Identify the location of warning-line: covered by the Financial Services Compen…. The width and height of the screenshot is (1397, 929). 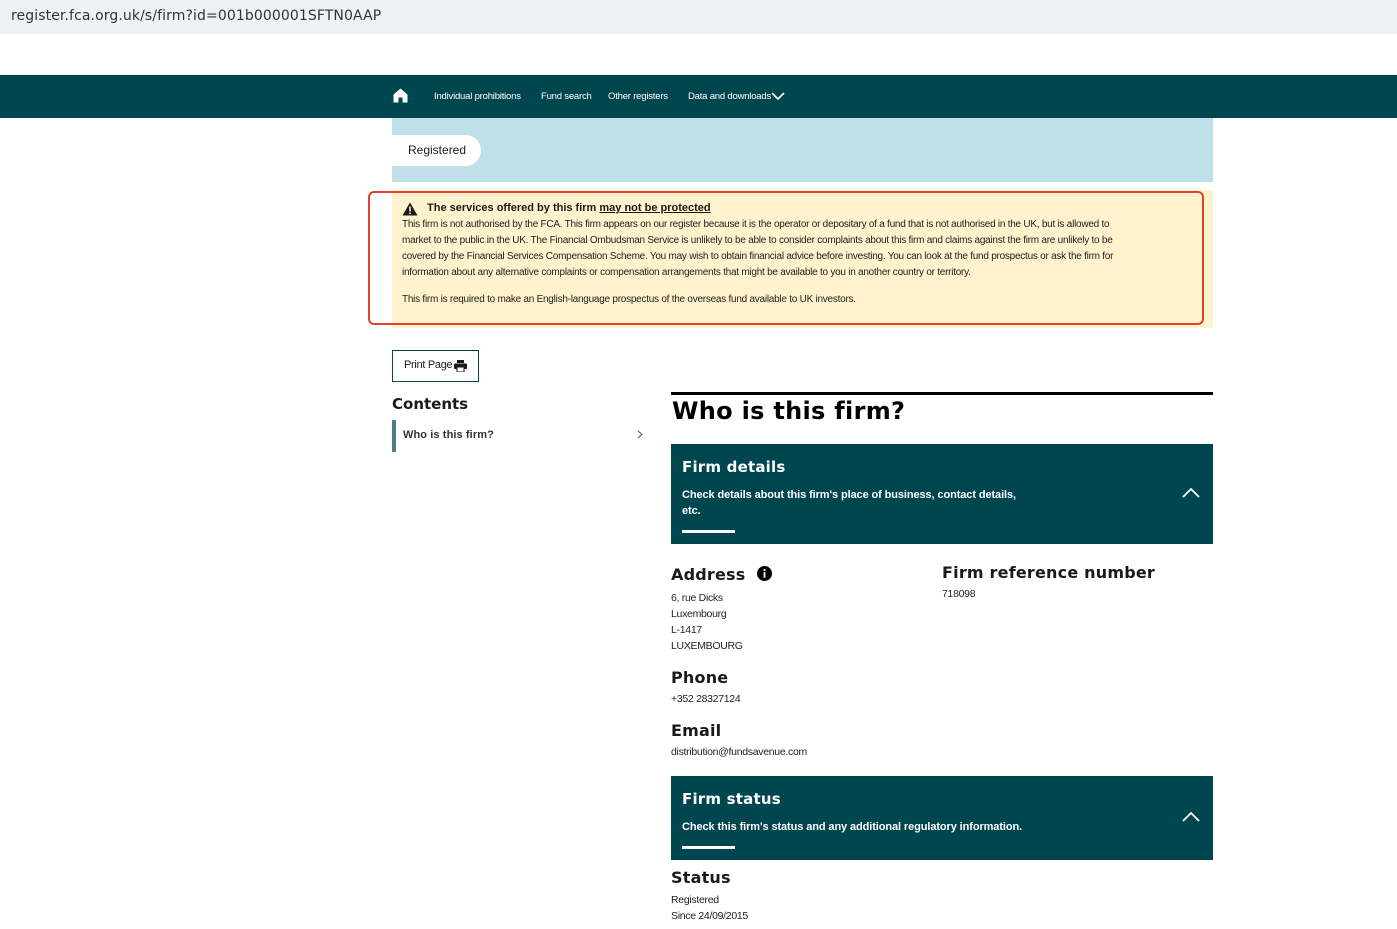
(758, 256).